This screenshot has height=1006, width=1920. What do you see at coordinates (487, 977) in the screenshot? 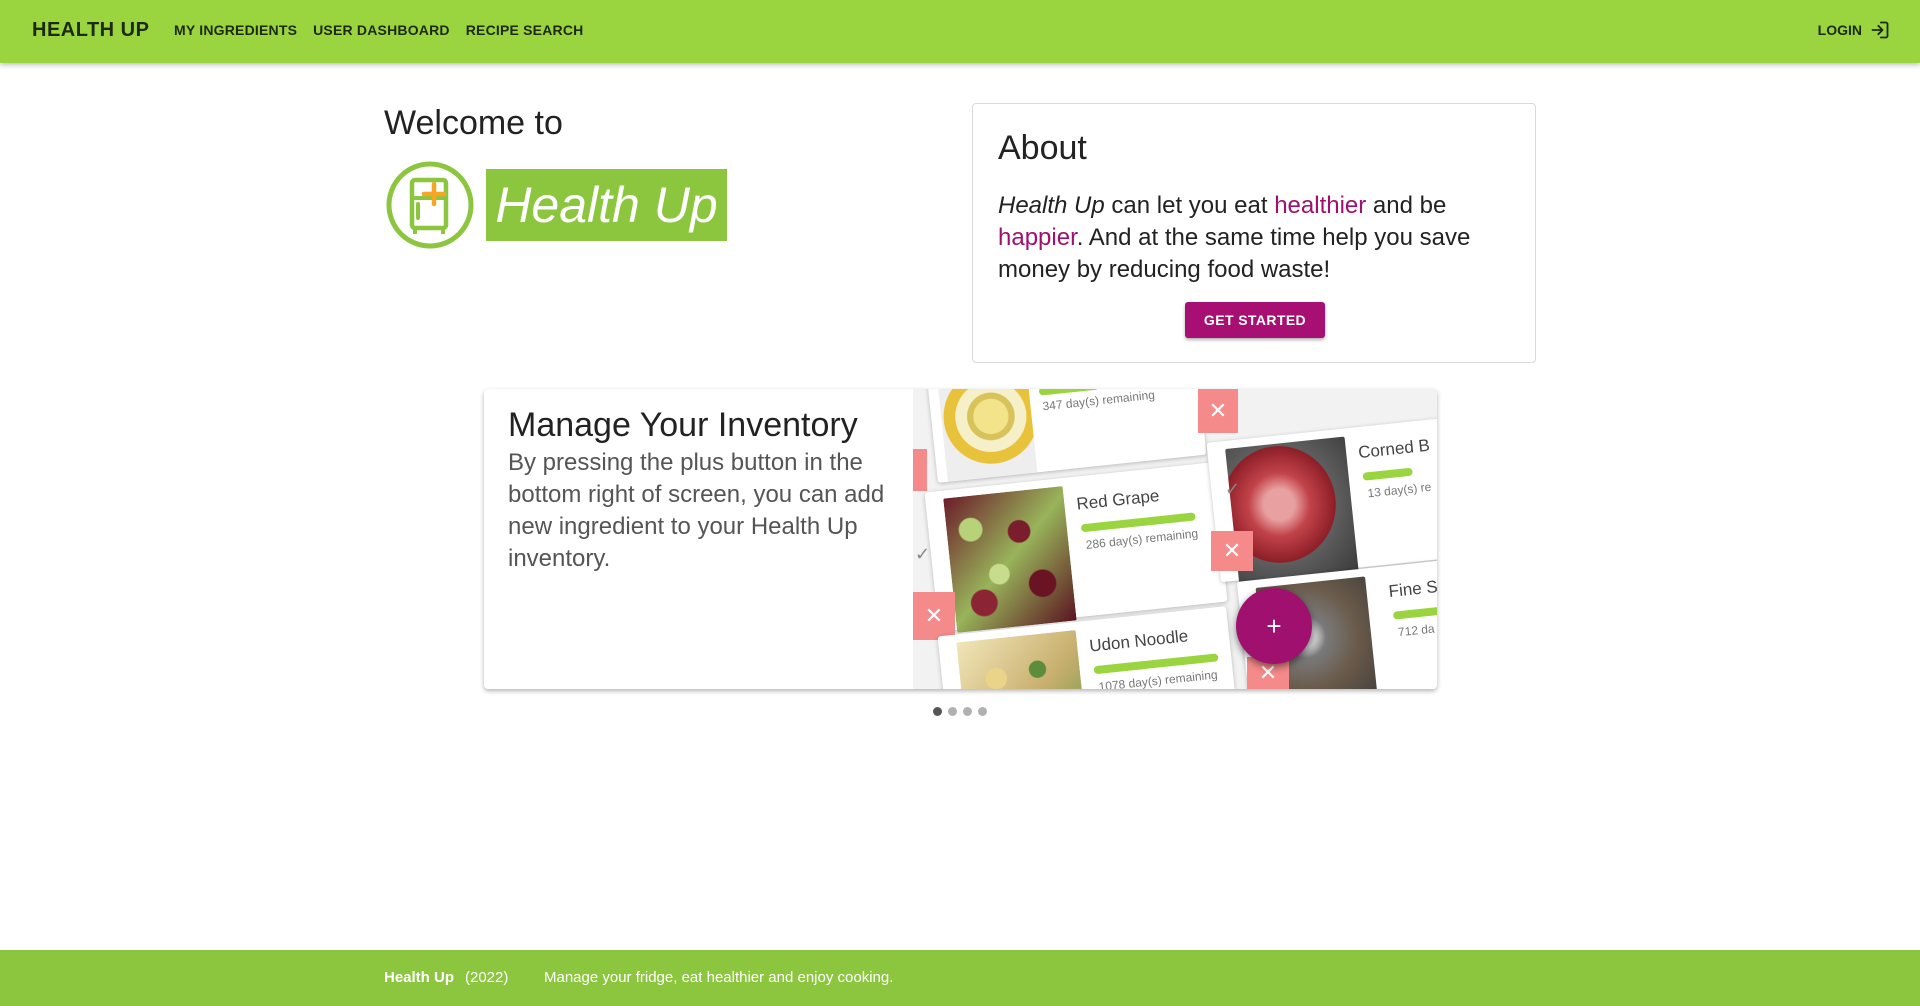
I see `footer-year: (2022)` at bounding box center [487, 977].